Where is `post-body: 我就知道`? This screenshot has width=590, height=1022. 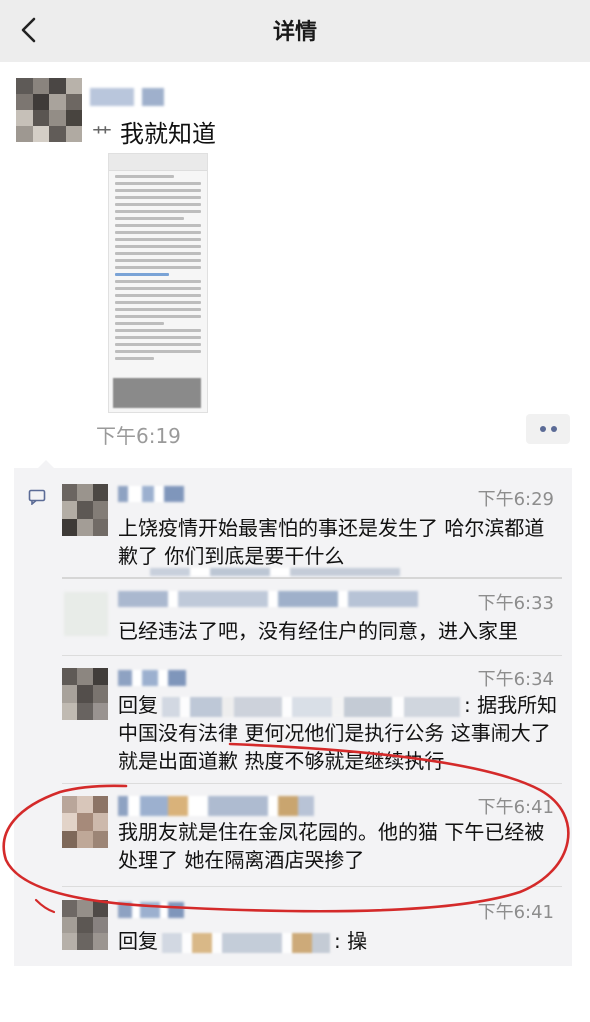 post-body: 我就知道 is located at coordinates (168, 134).